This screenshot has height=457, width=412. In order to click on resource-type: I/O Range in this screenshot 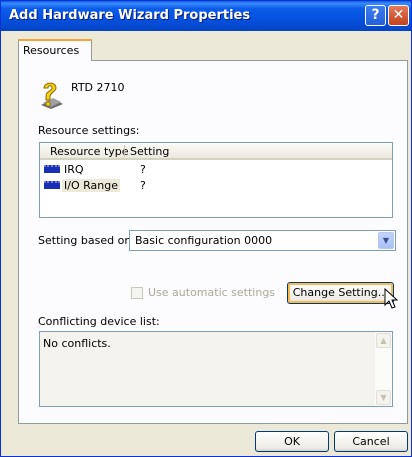, I will do `click(91, 185)`.